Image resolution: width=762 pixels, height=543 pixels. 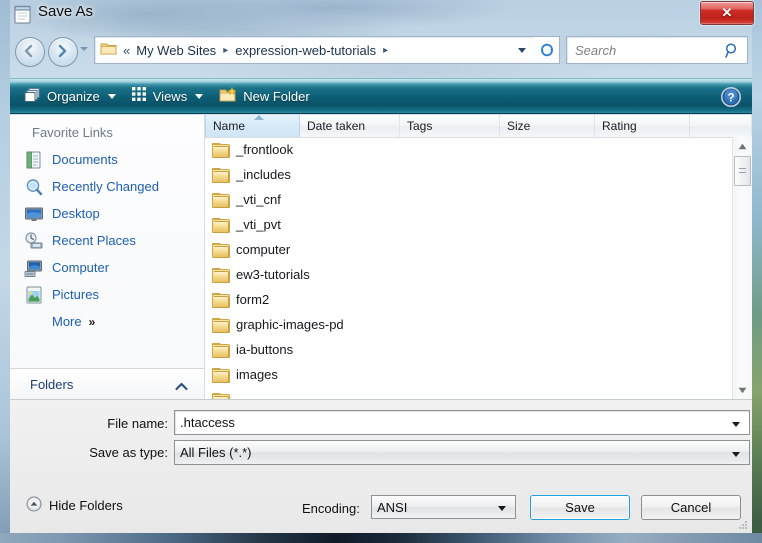 I want to click on breadcrumb-expression-web-tutorials: expression-web-tutorials, so click(x=305, y=50).